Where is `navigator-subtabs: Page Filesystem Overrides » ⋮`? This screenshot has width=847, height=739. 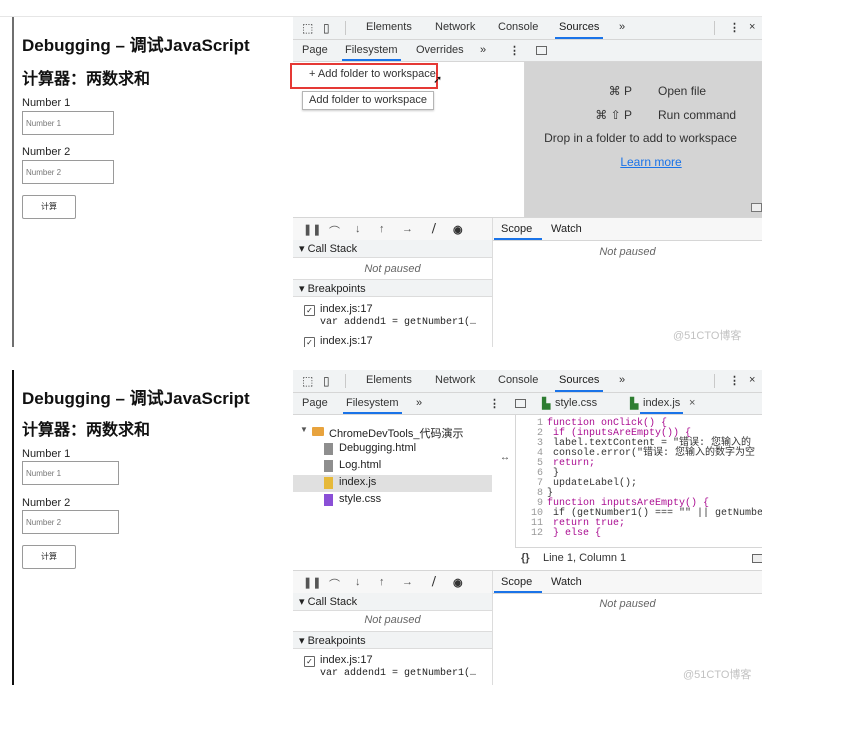
navigator-subtabs: Page Filesystem Overrides » ⋮ is located at coordinates (527, 51).